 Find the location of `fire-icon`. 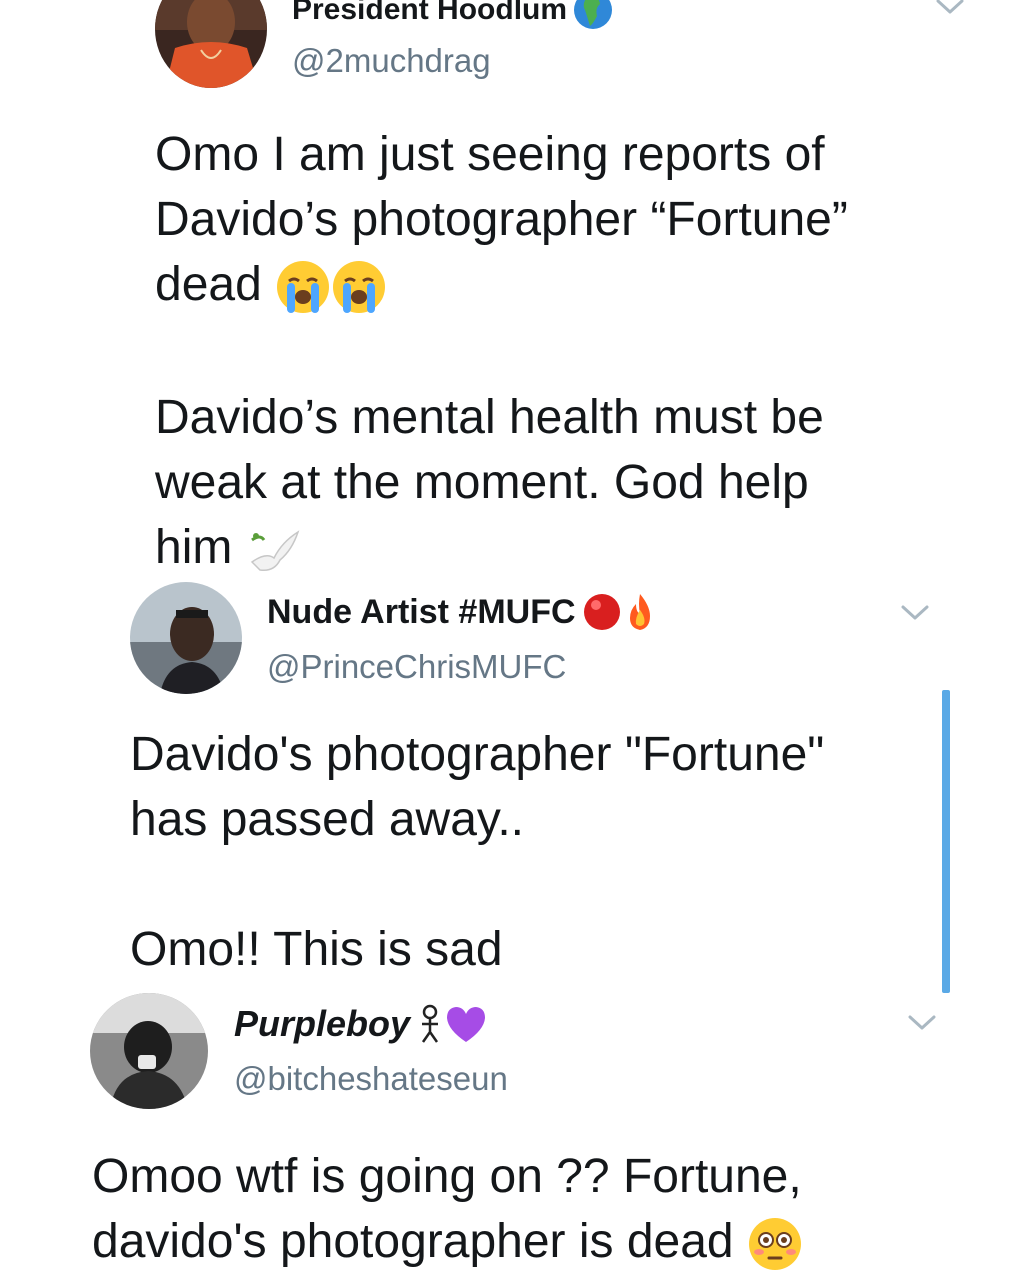

fire-icon is located at coordinates (640, 612).